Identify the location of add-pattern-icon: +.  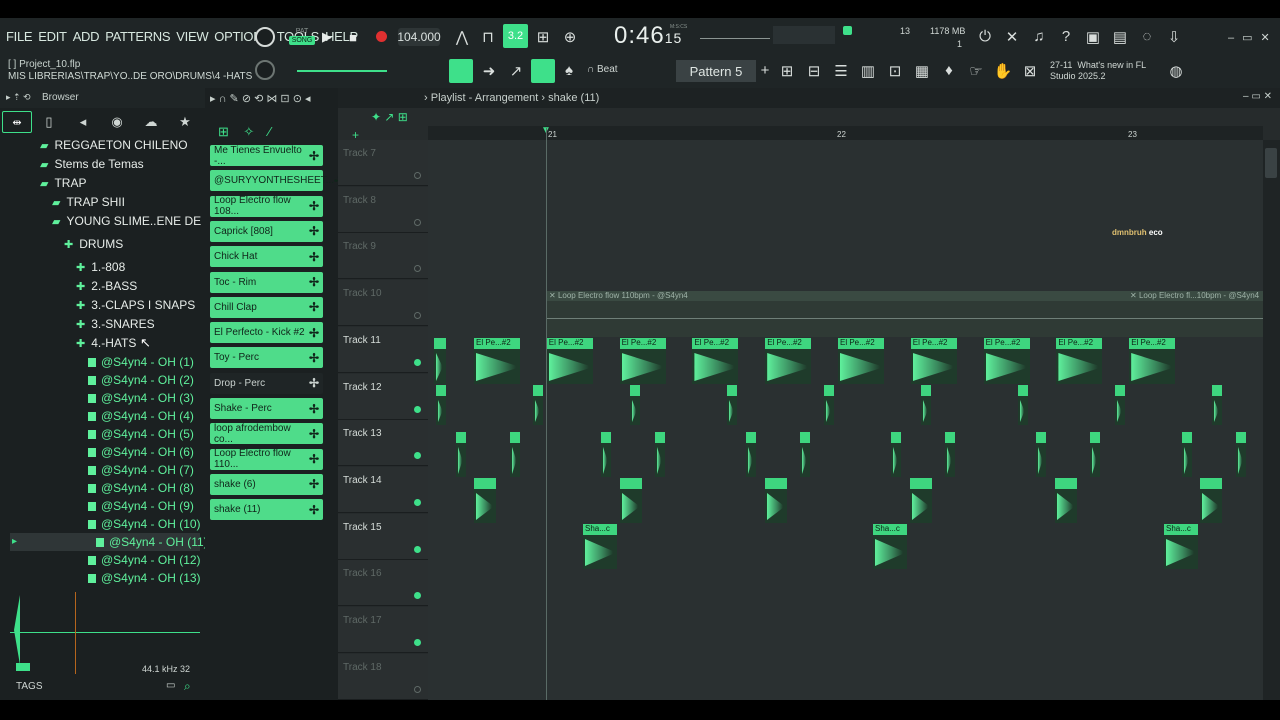
(765, 70).